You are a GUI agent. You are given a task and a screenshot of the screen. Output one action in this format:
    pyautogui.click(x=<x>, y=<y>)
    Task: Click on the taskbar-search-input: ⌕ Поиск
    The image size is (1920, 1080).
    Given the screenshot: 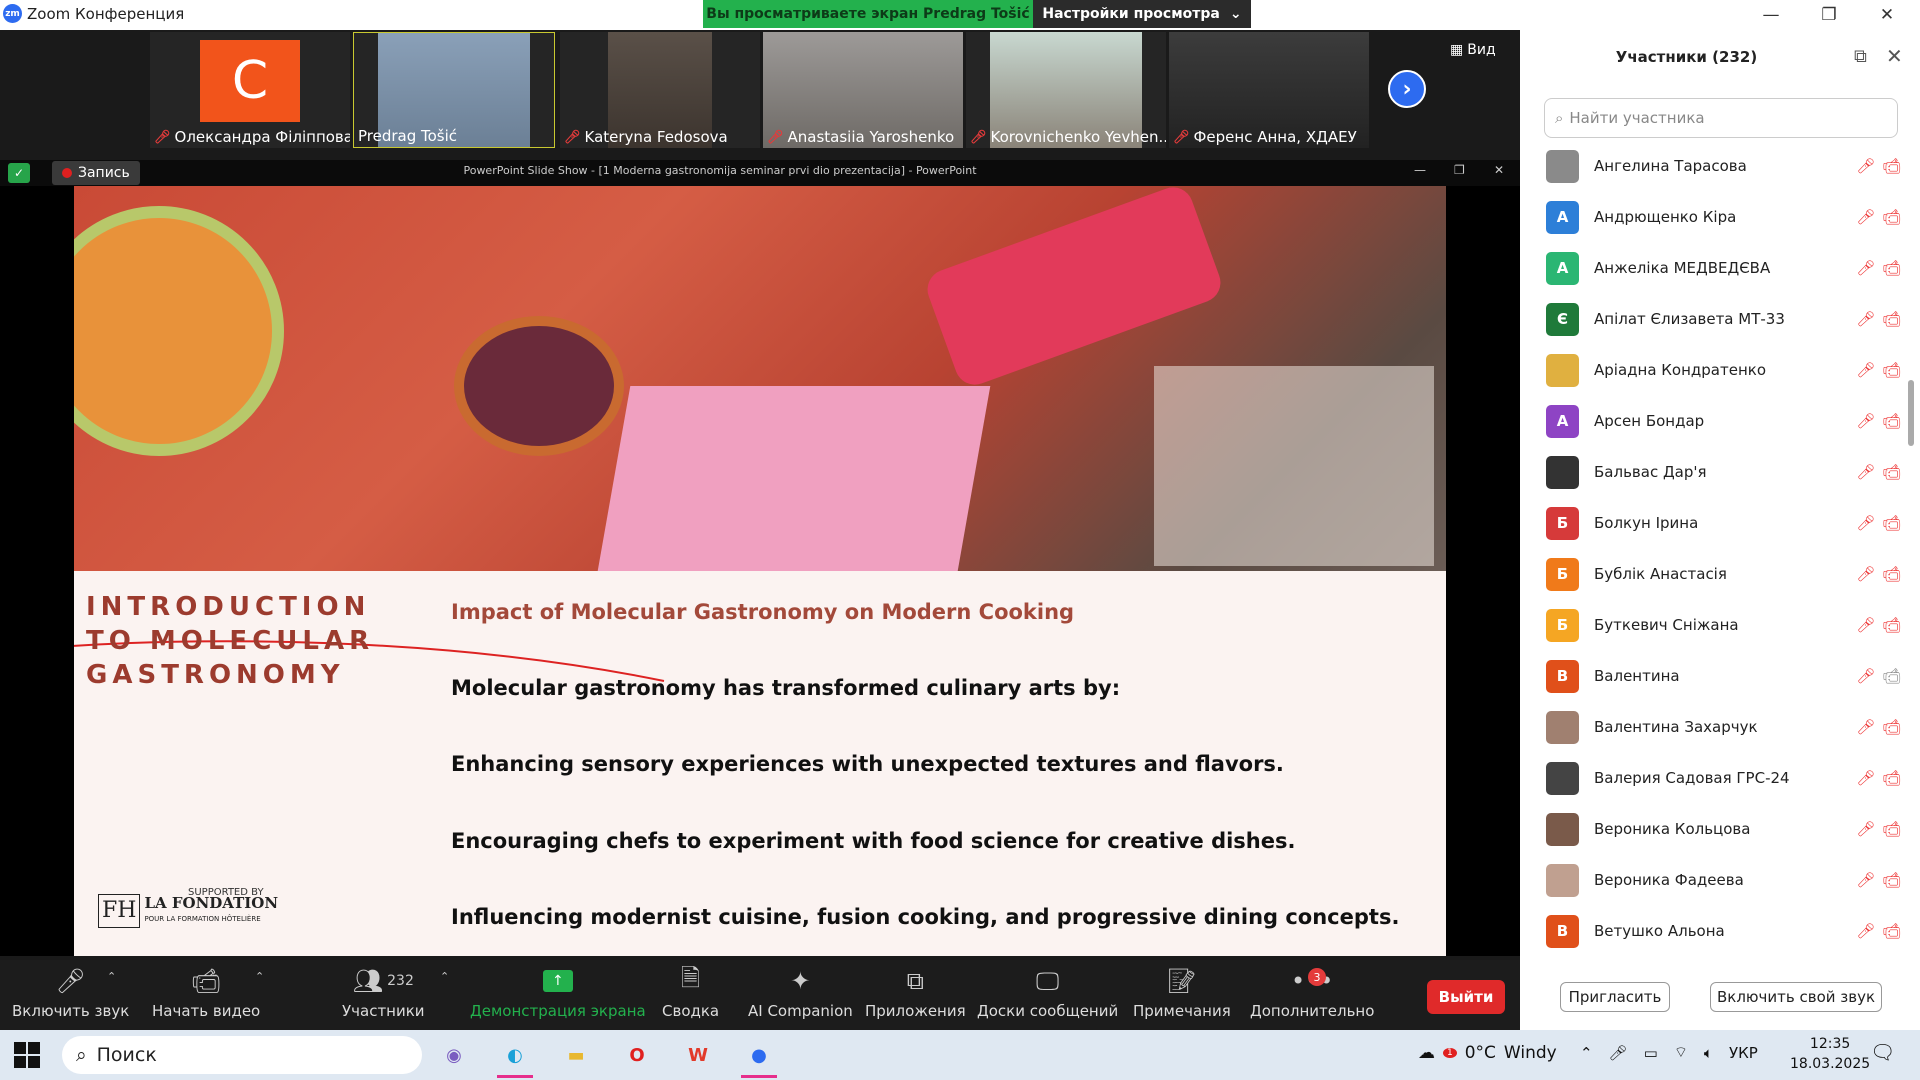 What is the action you would take?
    pyautogui.click(x=242, y=1055)
    